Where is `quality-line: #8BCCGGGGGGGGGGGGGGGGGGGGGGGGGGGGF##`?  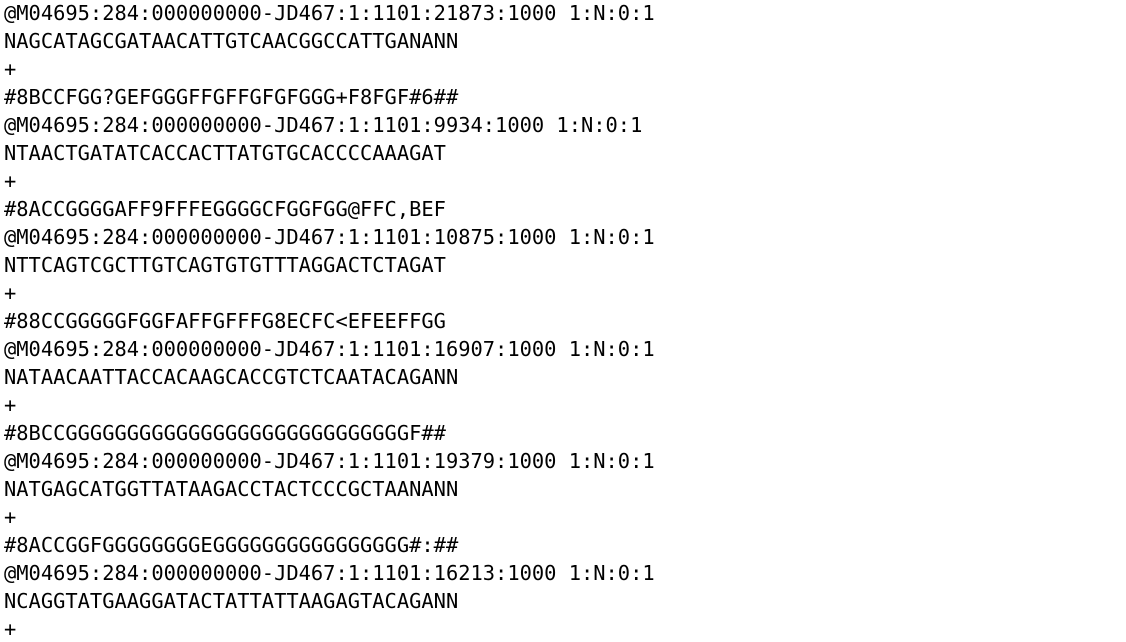 quality-line: #8BCCGGGGGGGGGGGGGGGGGGGGGGGGGGGGF## is located at coordinates (225, 433).